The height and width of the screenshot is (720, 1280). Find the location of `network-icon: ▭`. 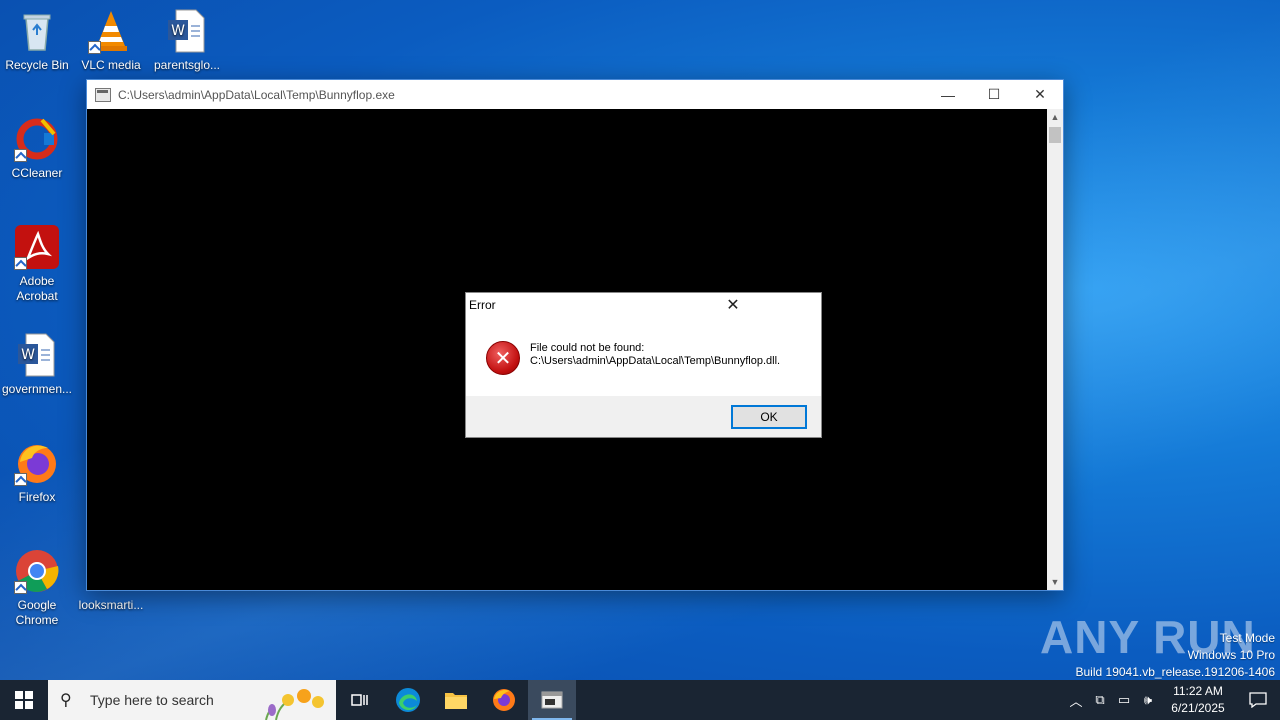

network-icon: ▭ is located at coordinates (1124, 700).